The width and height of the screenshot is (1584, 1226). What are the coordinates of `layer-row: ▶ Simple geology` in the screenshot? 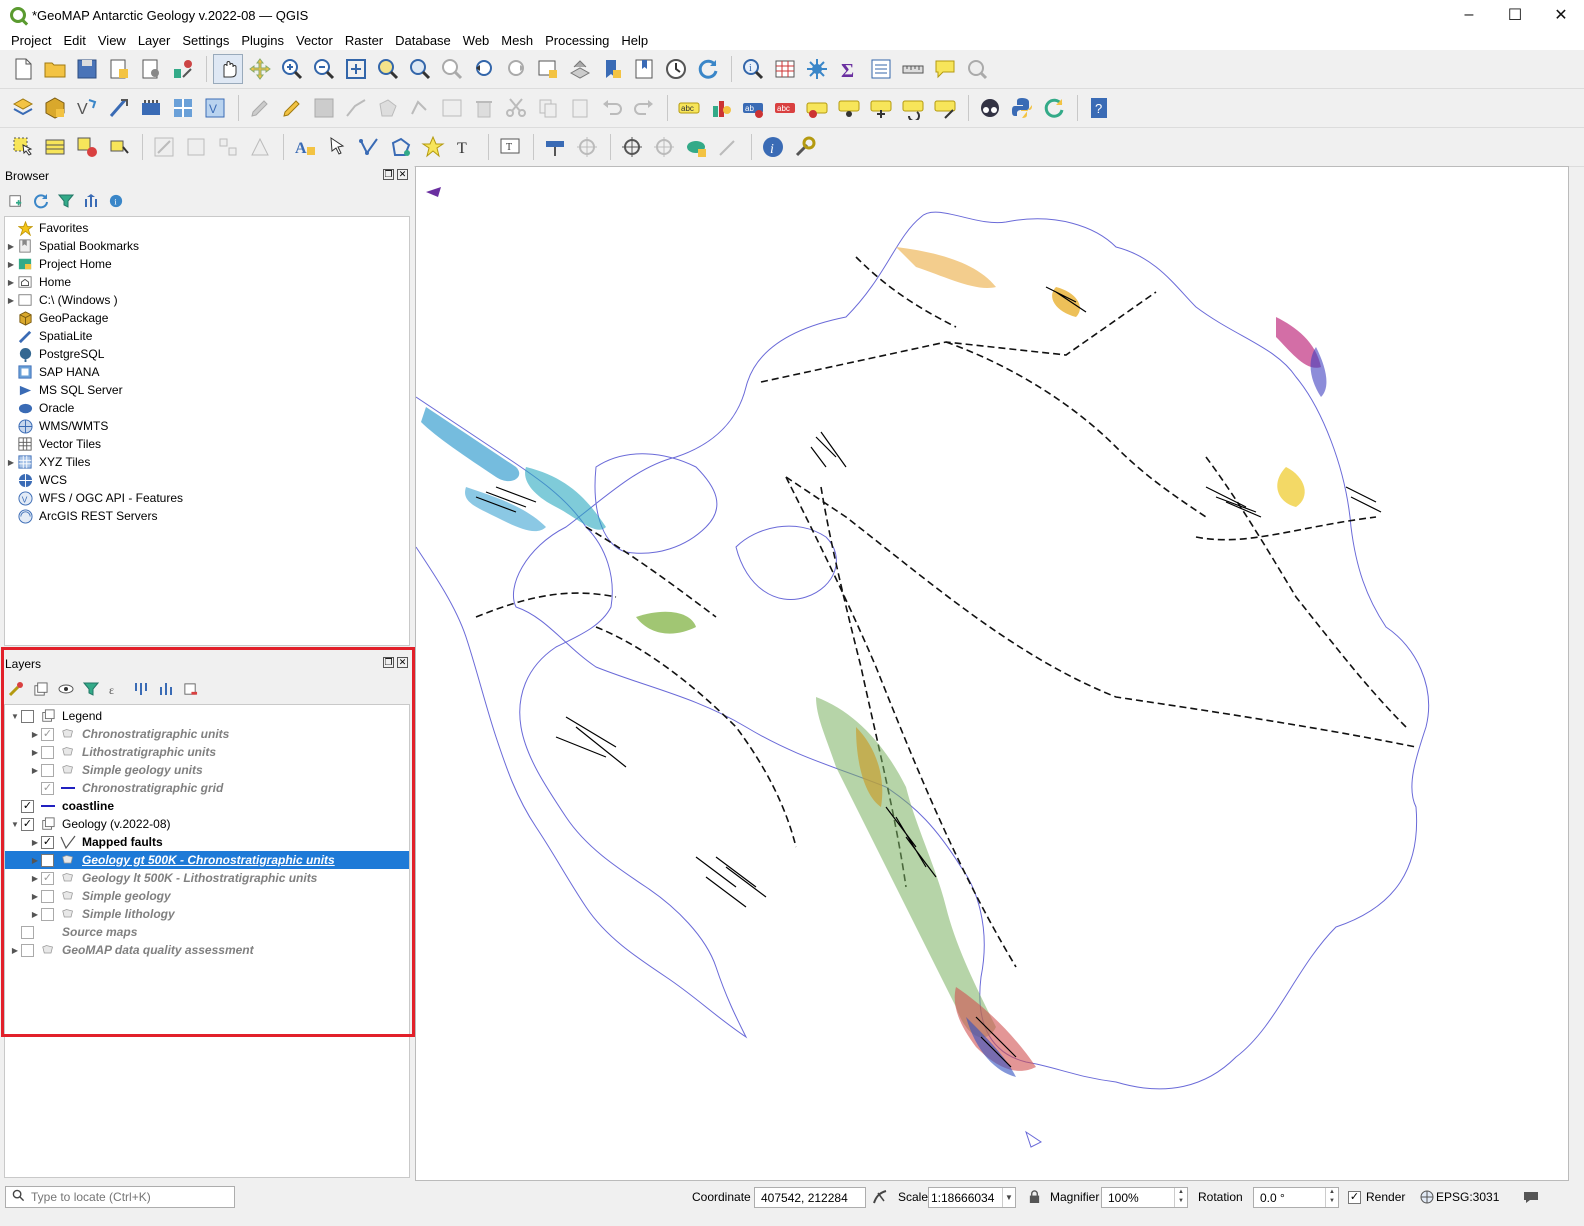 It's located at (207, 896).